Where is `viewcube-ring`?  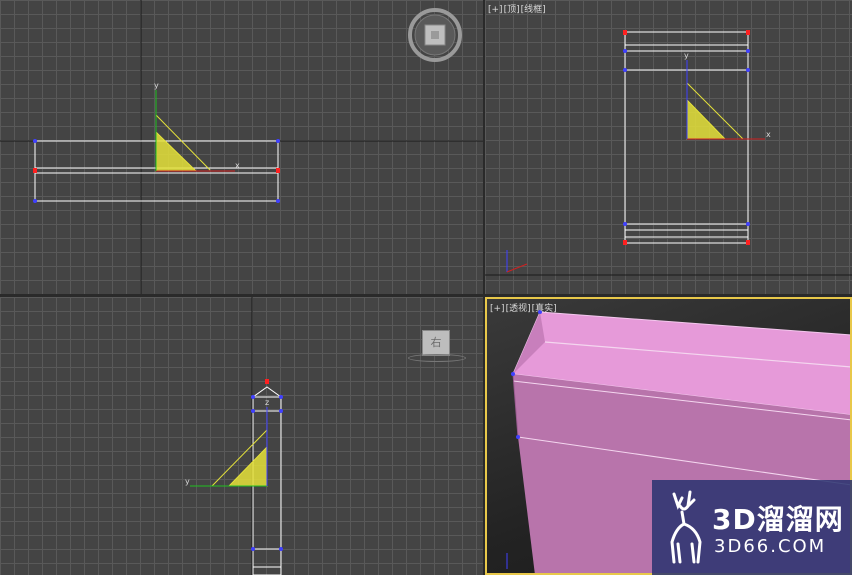 viewcube-ring is located at coordinates (437, 358).